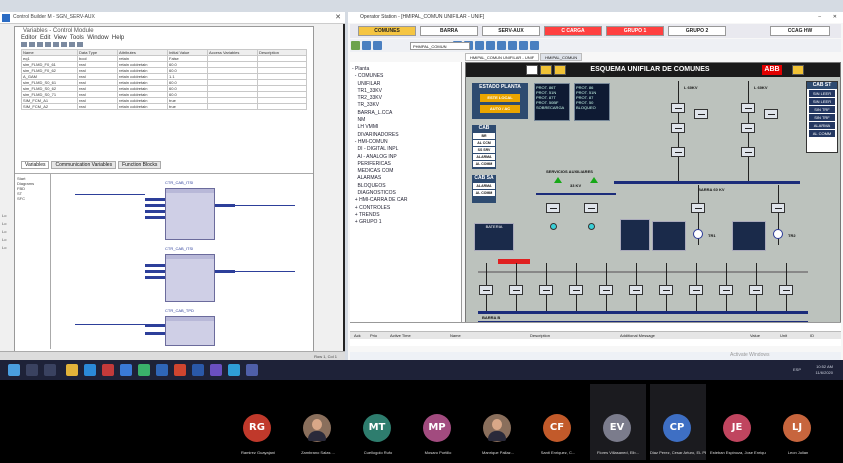 This screenshot has width=843, height=463. Describe the element at coordinates (797, 369) in the screenshot. I see `tray-language: ESP` at that location.